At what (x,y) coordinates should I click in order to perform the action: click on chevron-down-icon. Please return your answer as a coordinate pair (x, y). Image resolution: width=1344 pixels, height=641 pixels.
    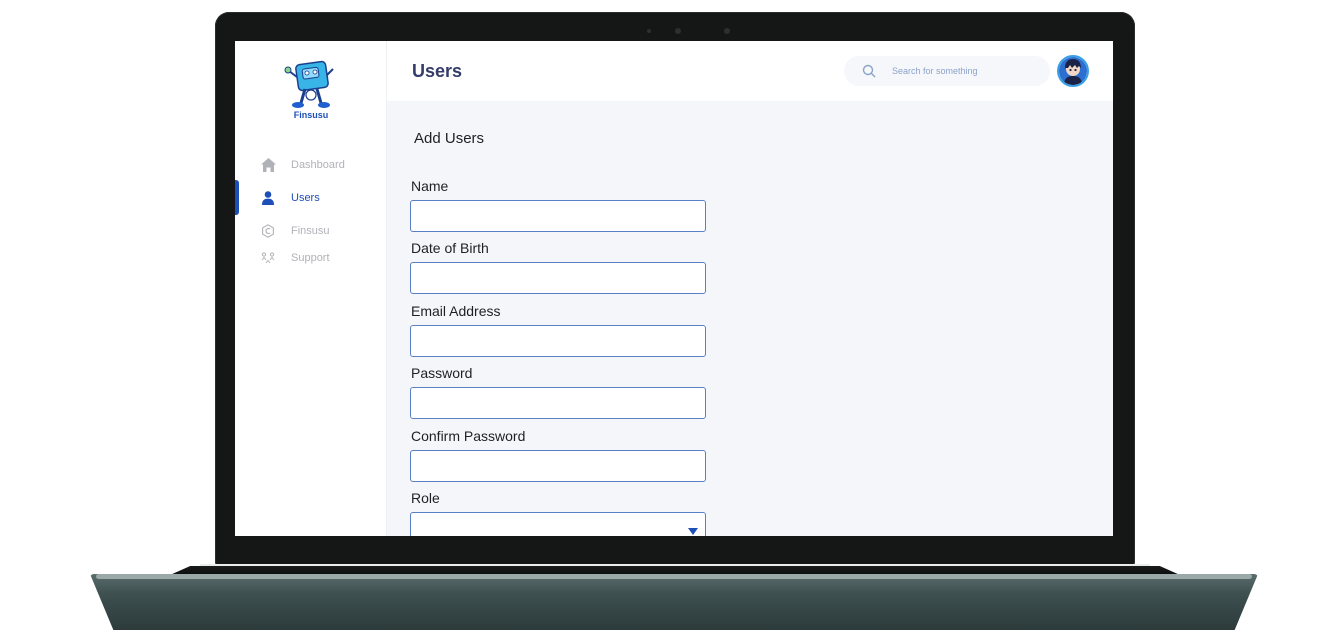
    Looking at the image, I should click on (693, 531).